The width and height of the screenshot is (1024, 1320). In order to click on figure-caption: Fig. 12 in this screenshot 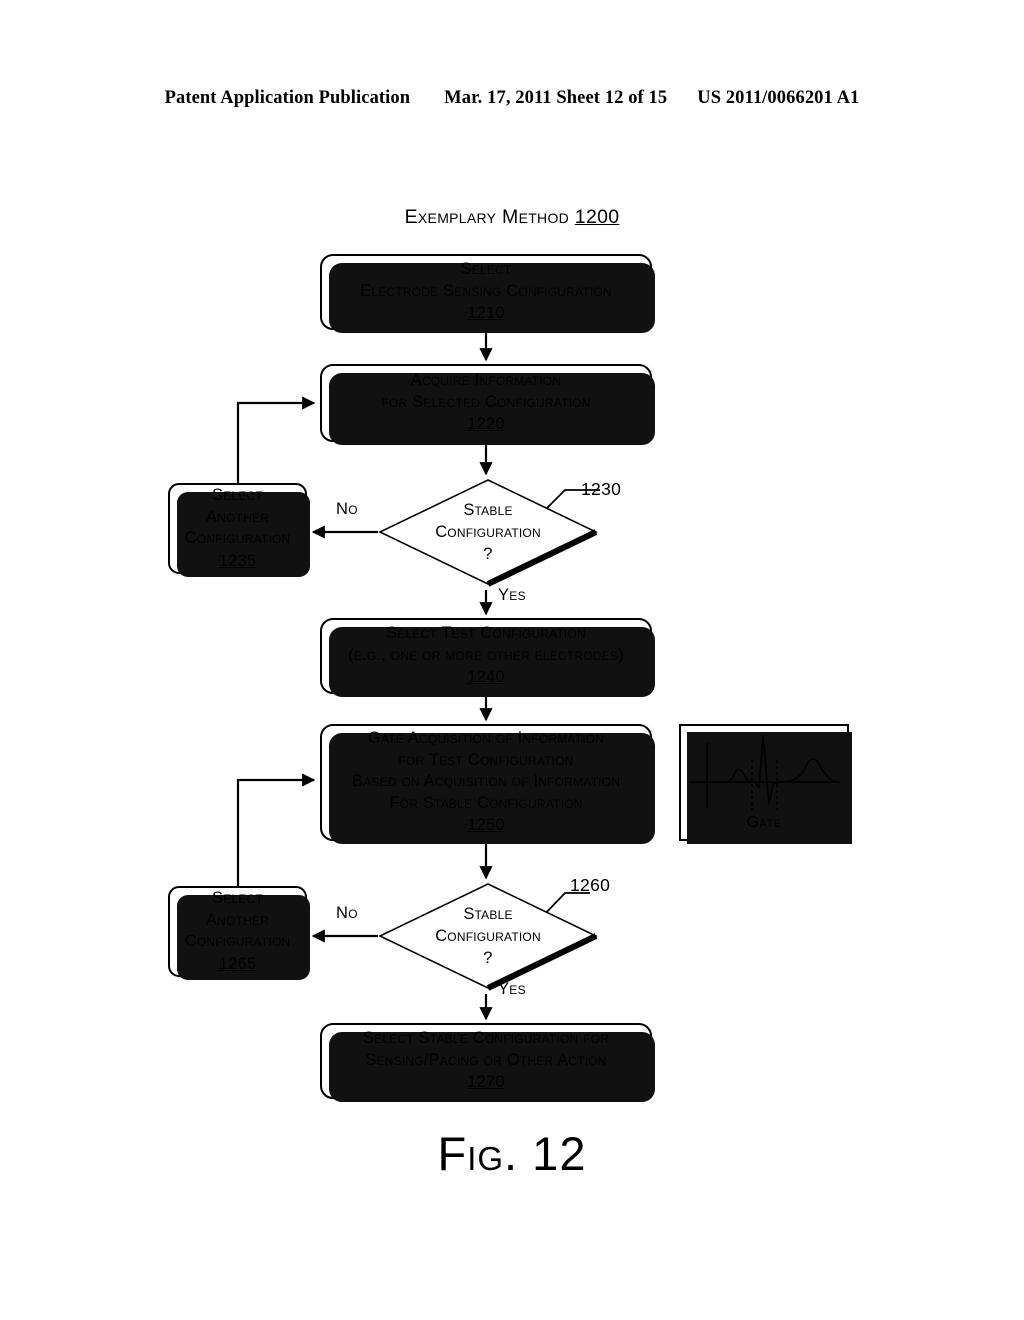, I will do `click(512, 1153)`.